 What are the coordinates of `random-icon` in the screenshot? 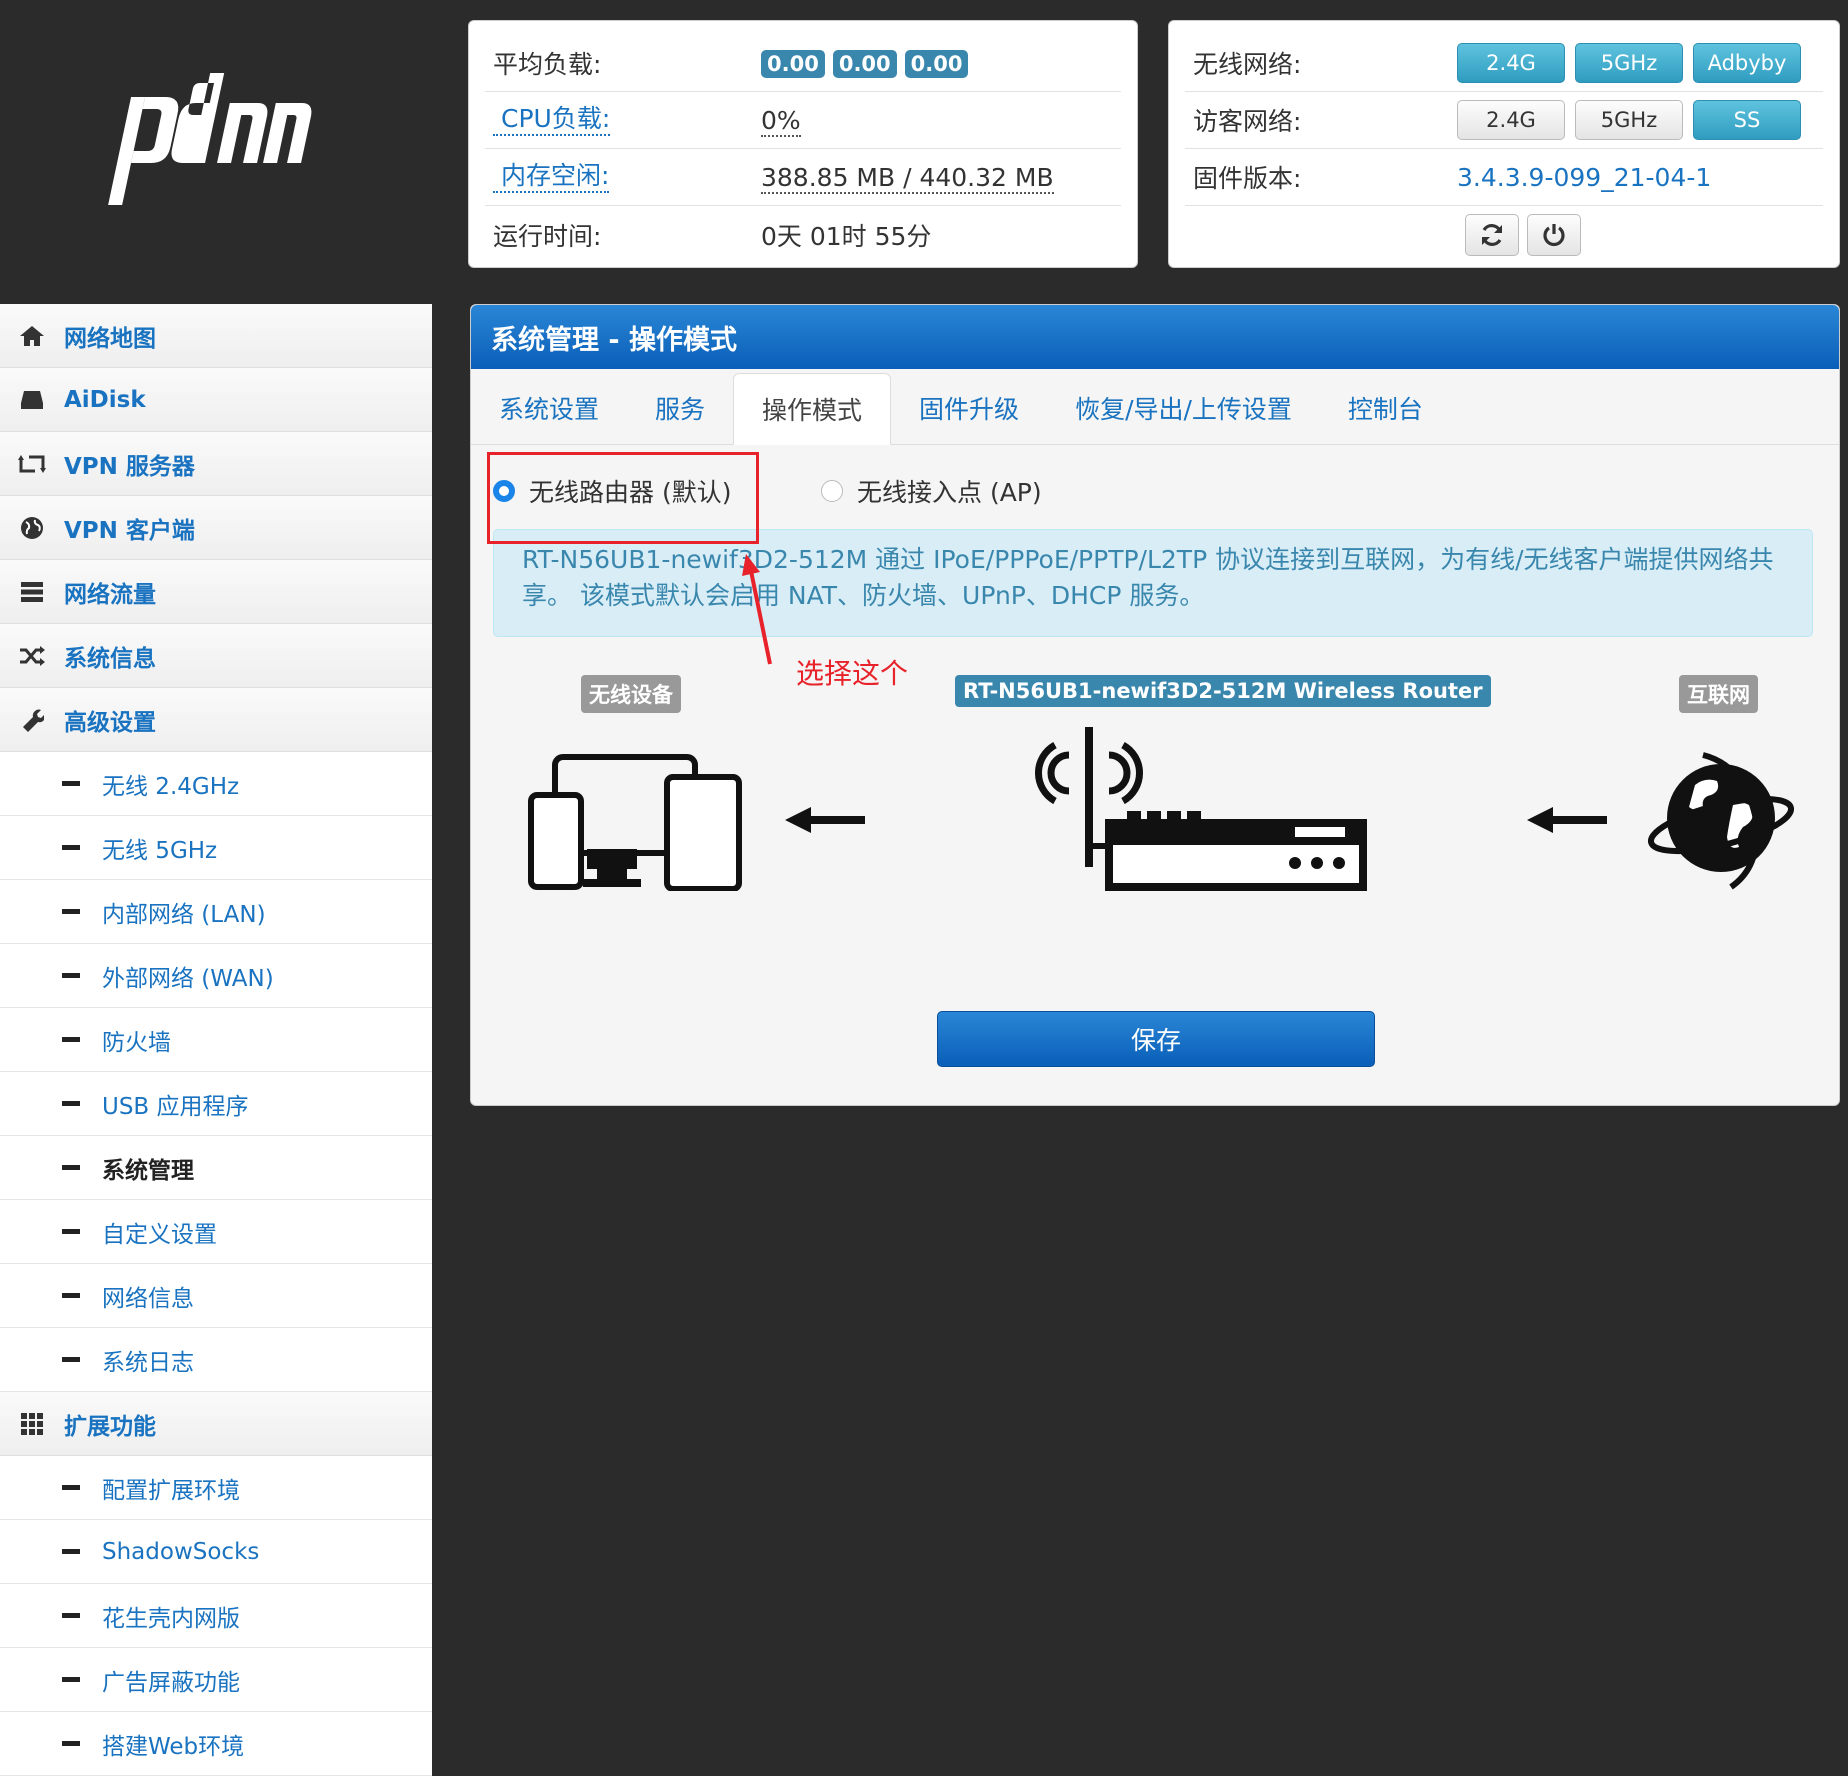 It's located at (32, 656).